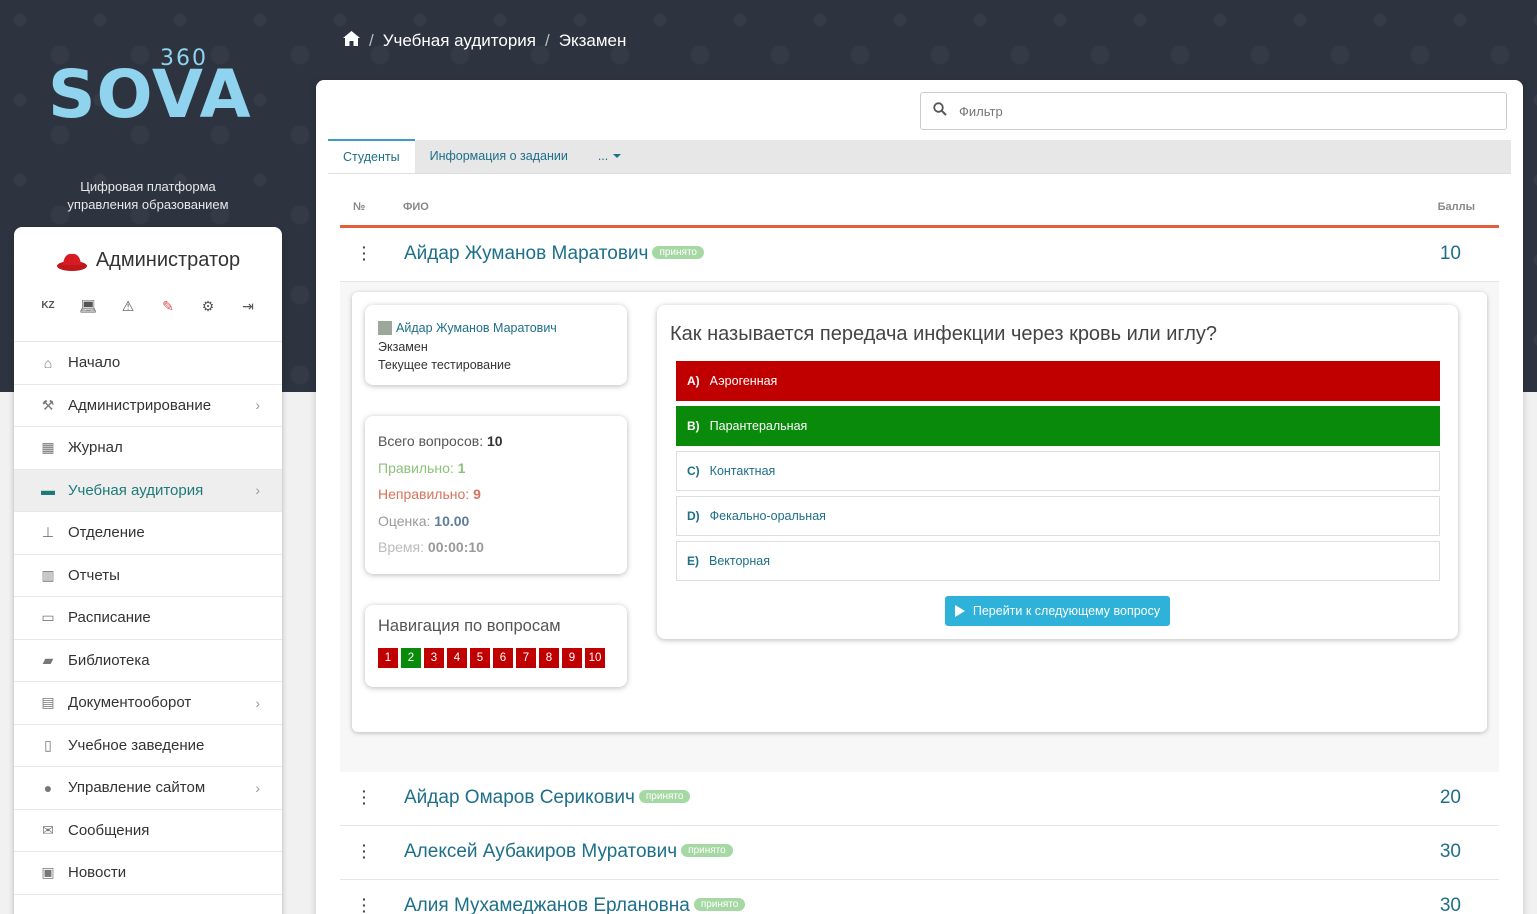 This screenshot has width=1537, height=914. What do you see at coordinates (444, 365) in the screenshot?
I see `test-state: Текущее тестирование` at bounding box center [444, 365].